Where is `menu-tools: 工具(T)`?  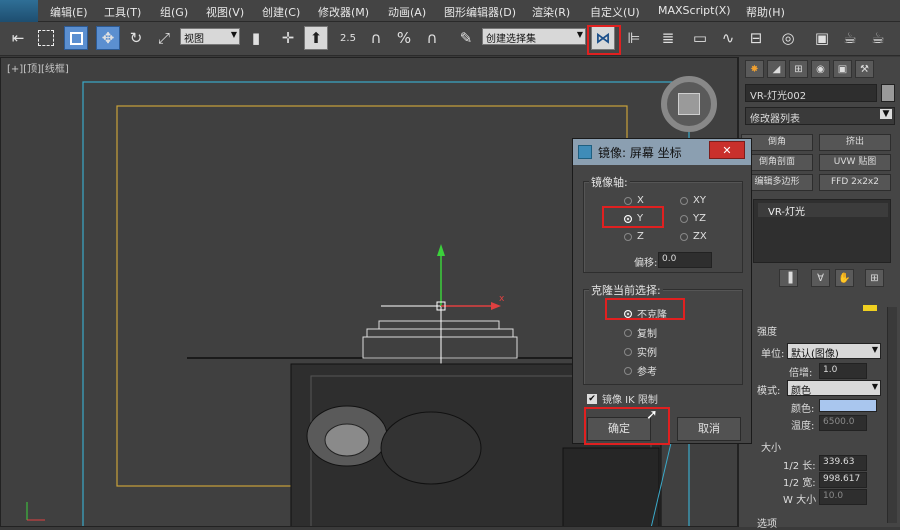 menu-tools: 工具(T) is located at coordinates (122, 12).